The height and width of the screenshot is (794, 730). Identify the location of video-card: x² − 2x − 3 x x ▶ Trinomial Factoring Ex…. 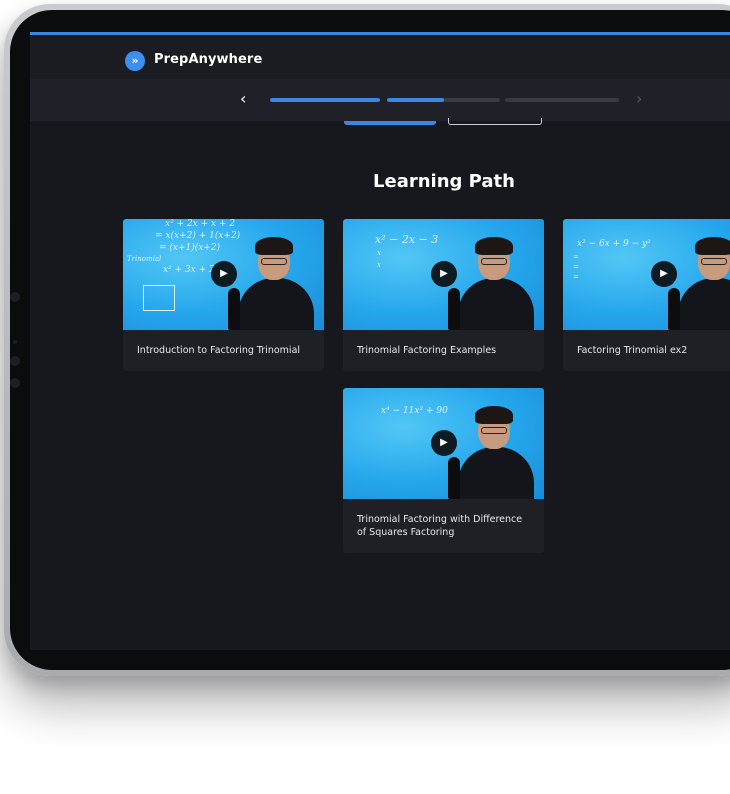
(443, 295).